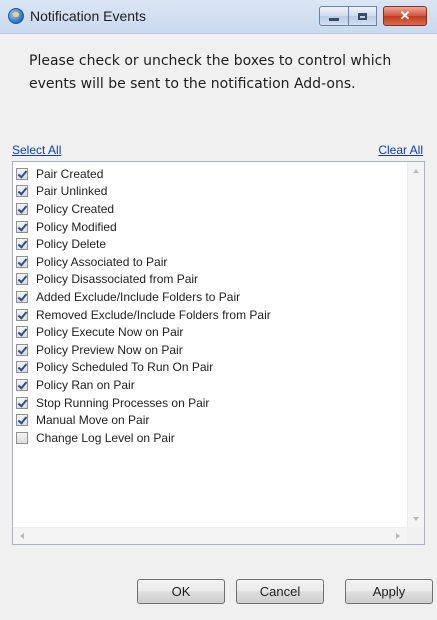  Describe the element at coordinates (400, 150) in the screenshot. I see `clear-all-link: Clear All` at that location.